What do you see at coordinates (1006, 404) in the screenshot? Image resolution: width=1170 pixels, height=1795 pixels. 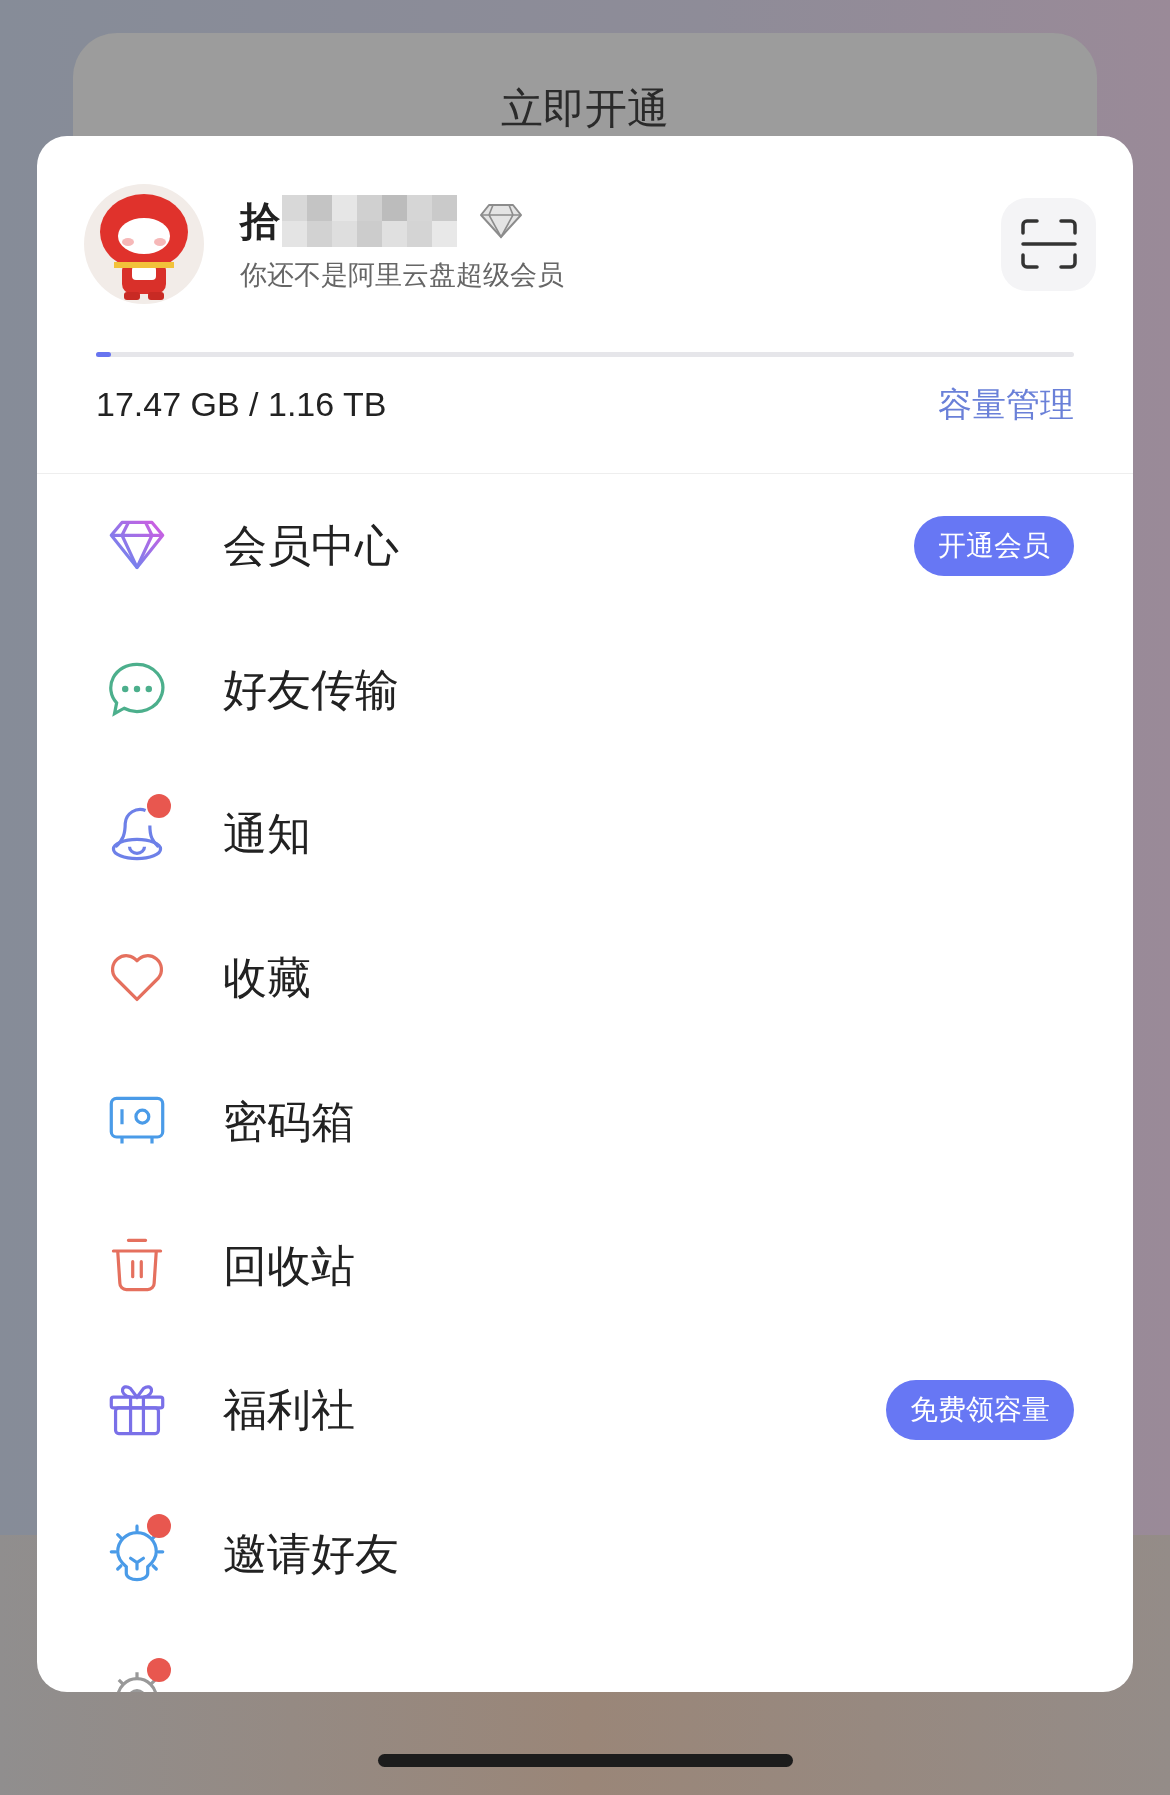 I see `storage-management-link: 容量管理` at bounding box center [1006, 404].